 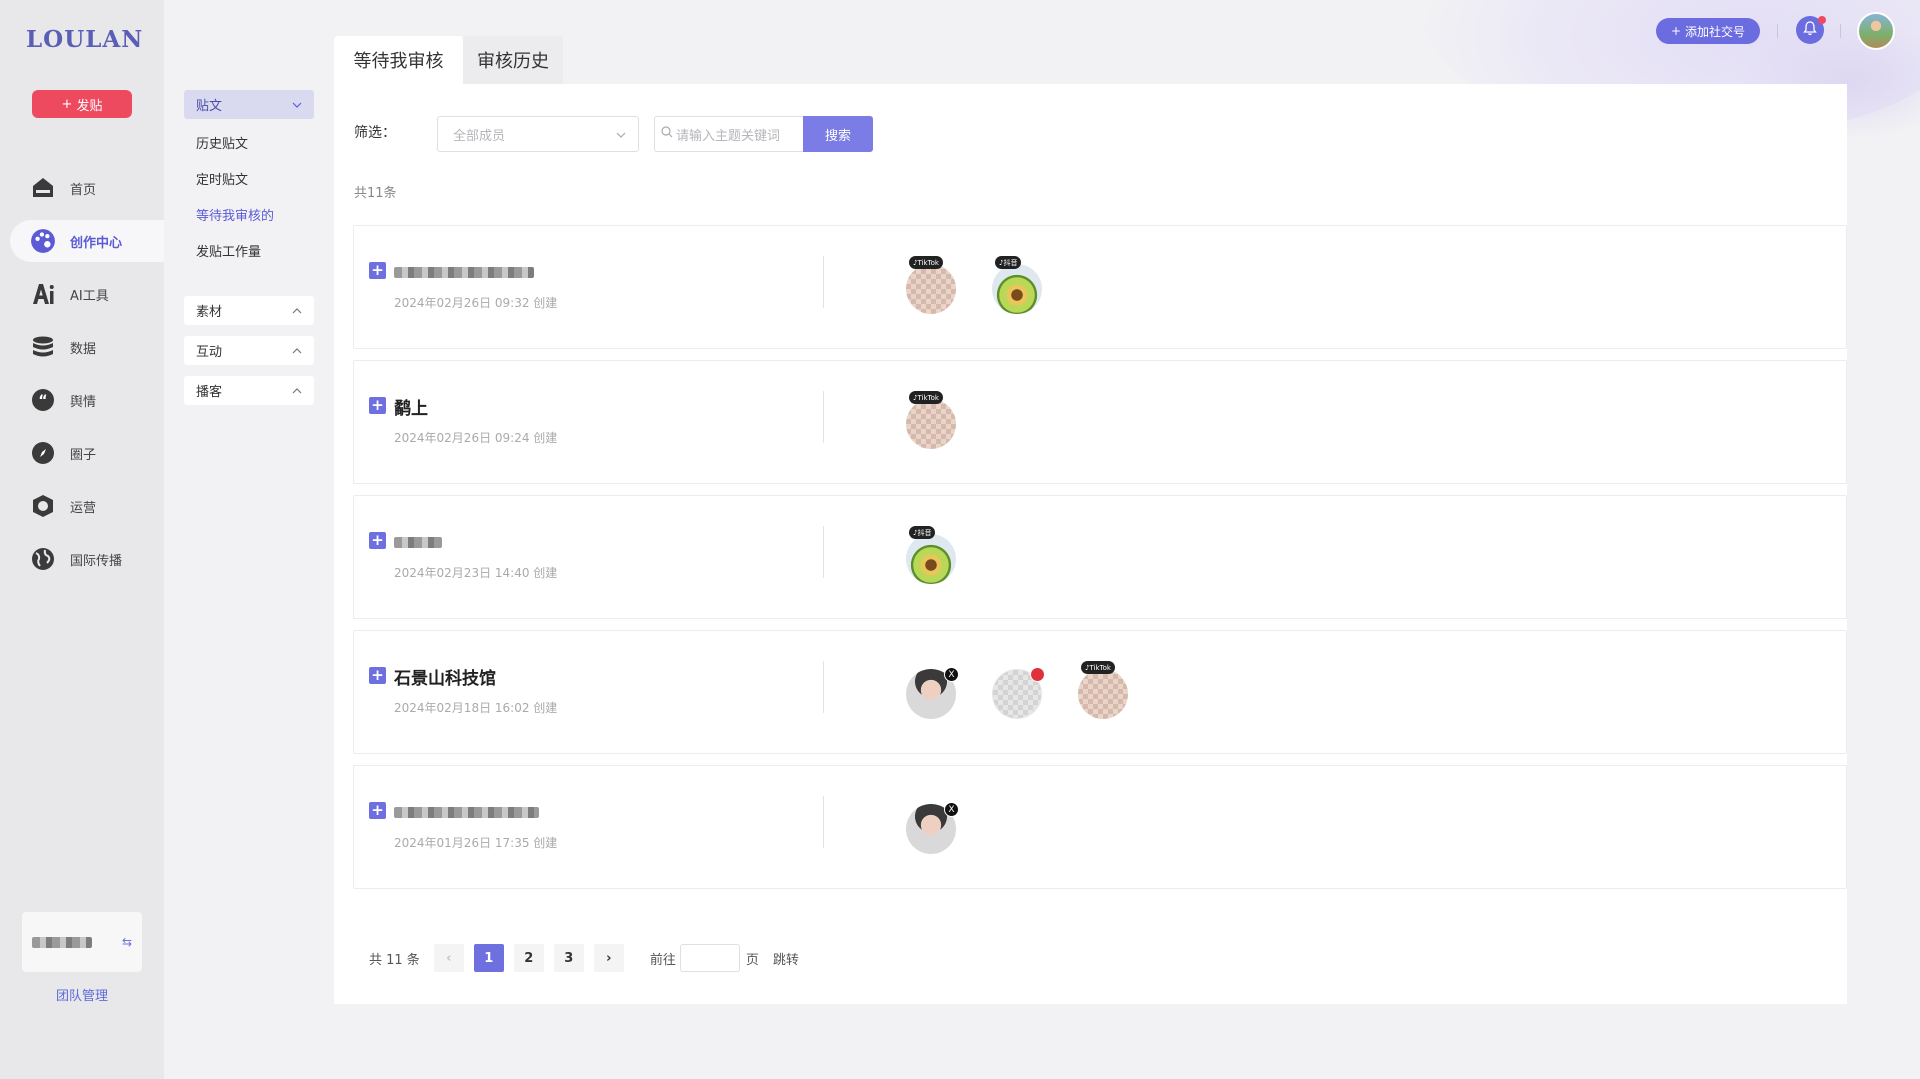 What do you see at coordinates (249, 390) in the screenshot?
I see `submenu-broadcast: 播客` at bounding box center [249, 390].